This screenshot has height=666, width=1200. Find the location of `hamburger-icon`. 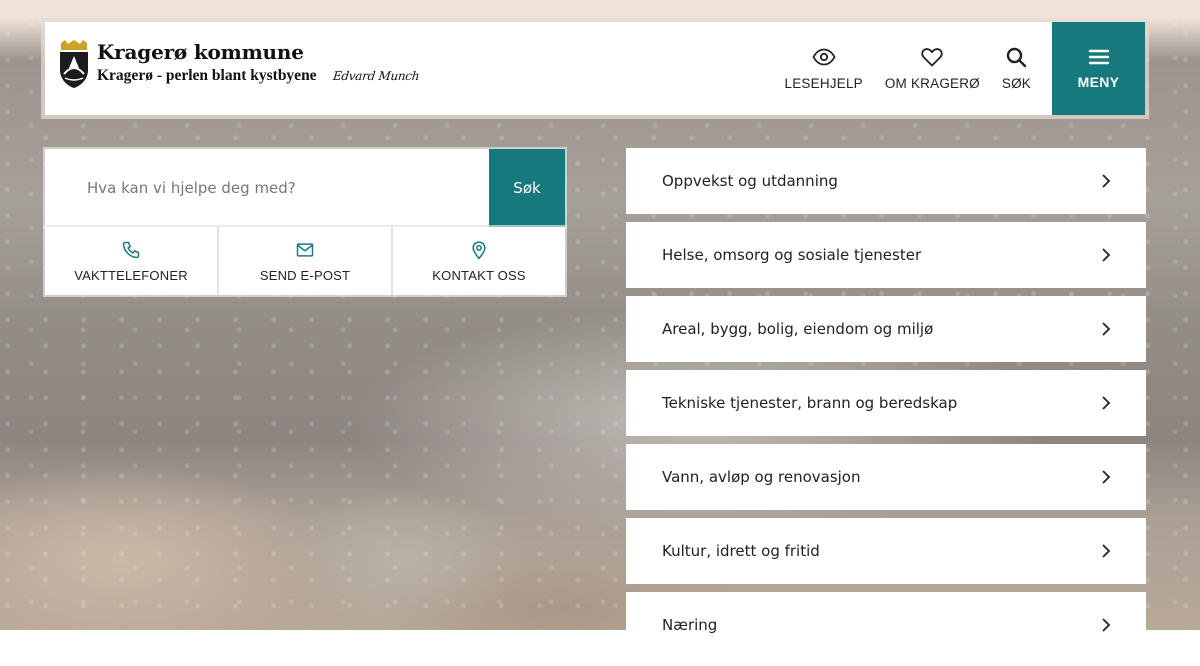

hamburger-icon is located at coordinates (1098, 57).